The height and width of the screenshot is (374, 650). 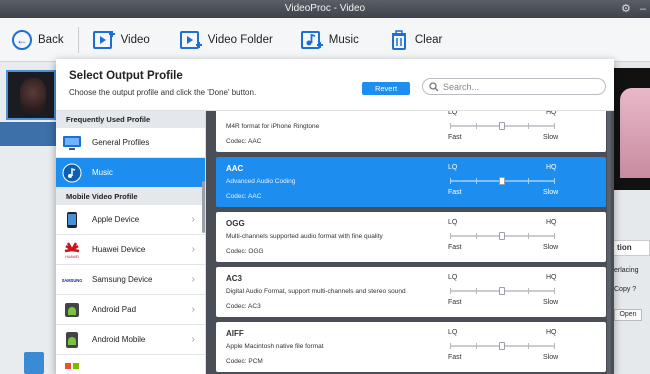 I want to click on profile-description: M4R format for iPhone Ringtone, so click(x=273, y=126).